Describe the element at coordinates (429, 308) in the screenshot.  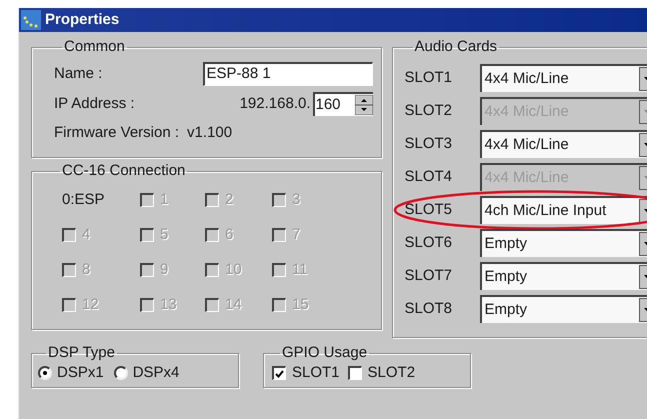
I see `slot-label: SLOT8` at that location.